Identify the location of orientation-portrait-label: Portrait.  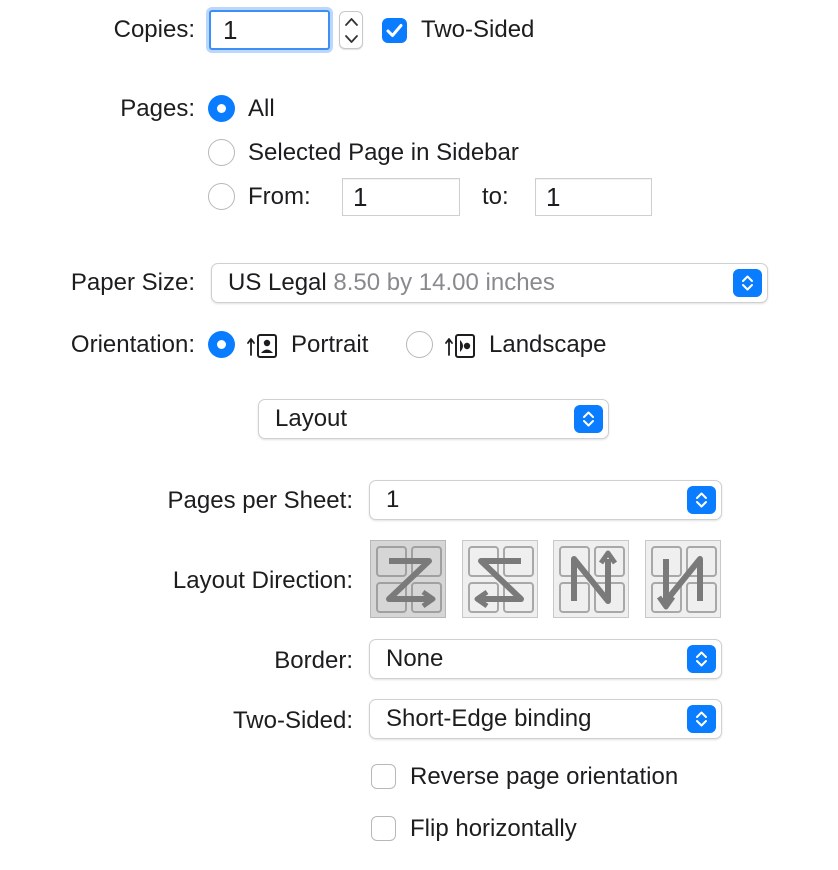
(330, 344).